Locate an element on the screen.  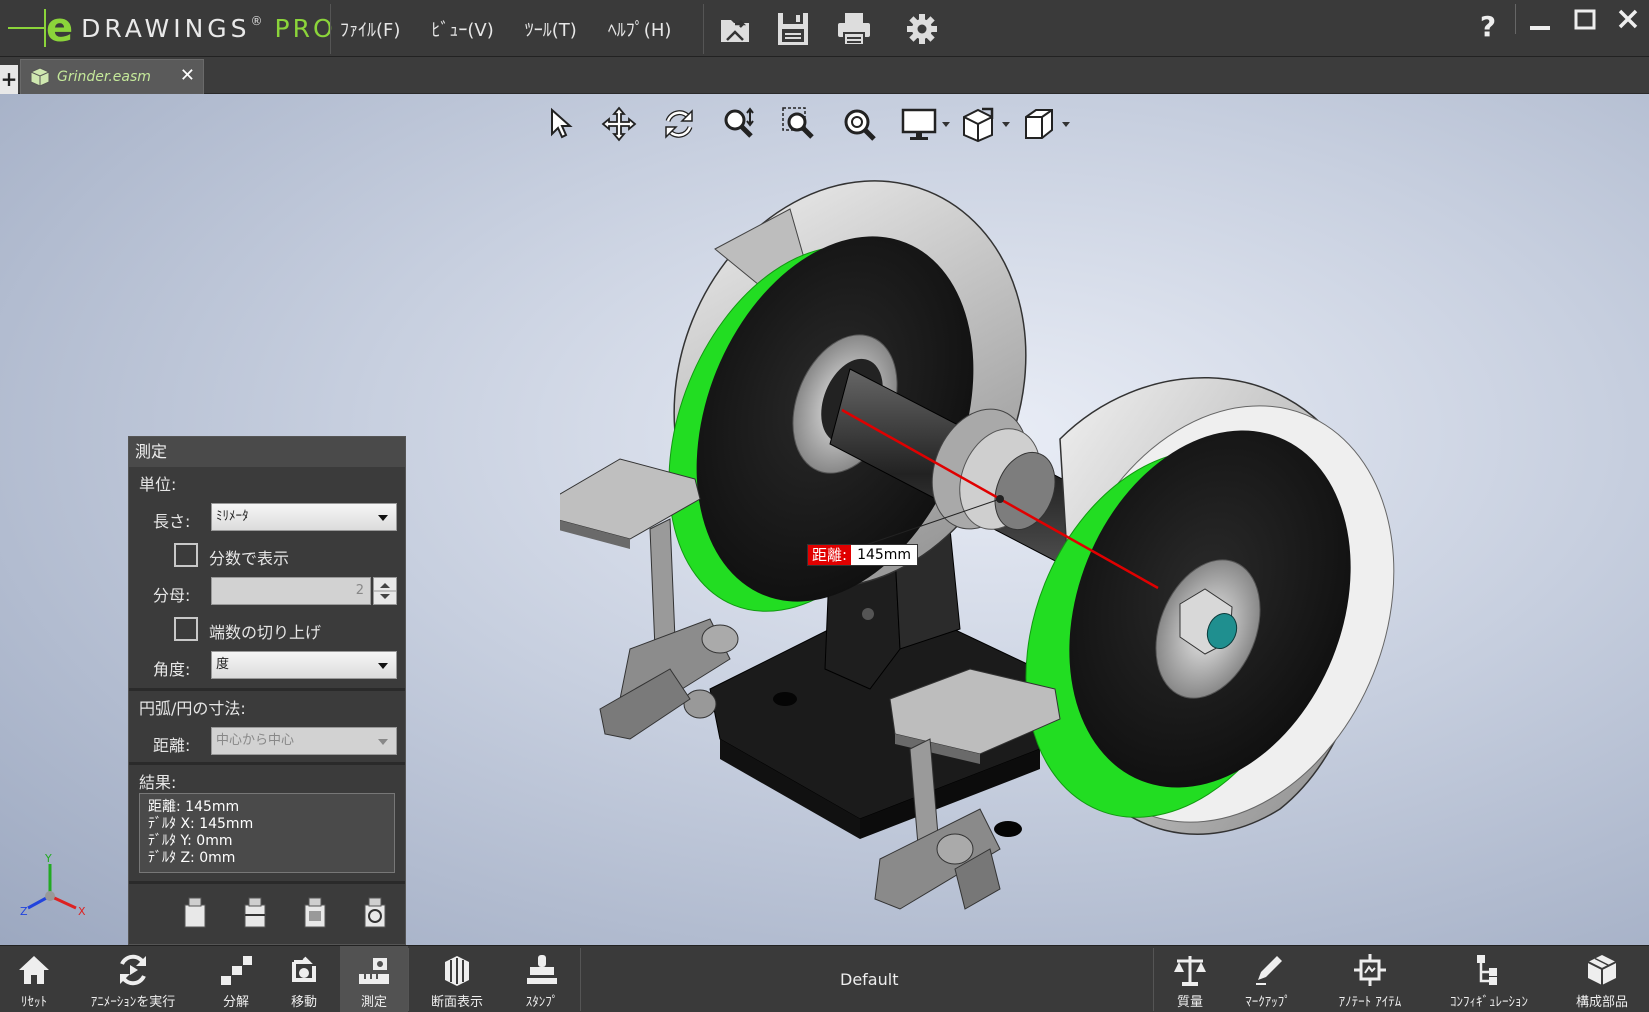
run-animation-label: ｱﾆﾒｰｼｮﾝを実行 is located at coordinates (133, 1002).